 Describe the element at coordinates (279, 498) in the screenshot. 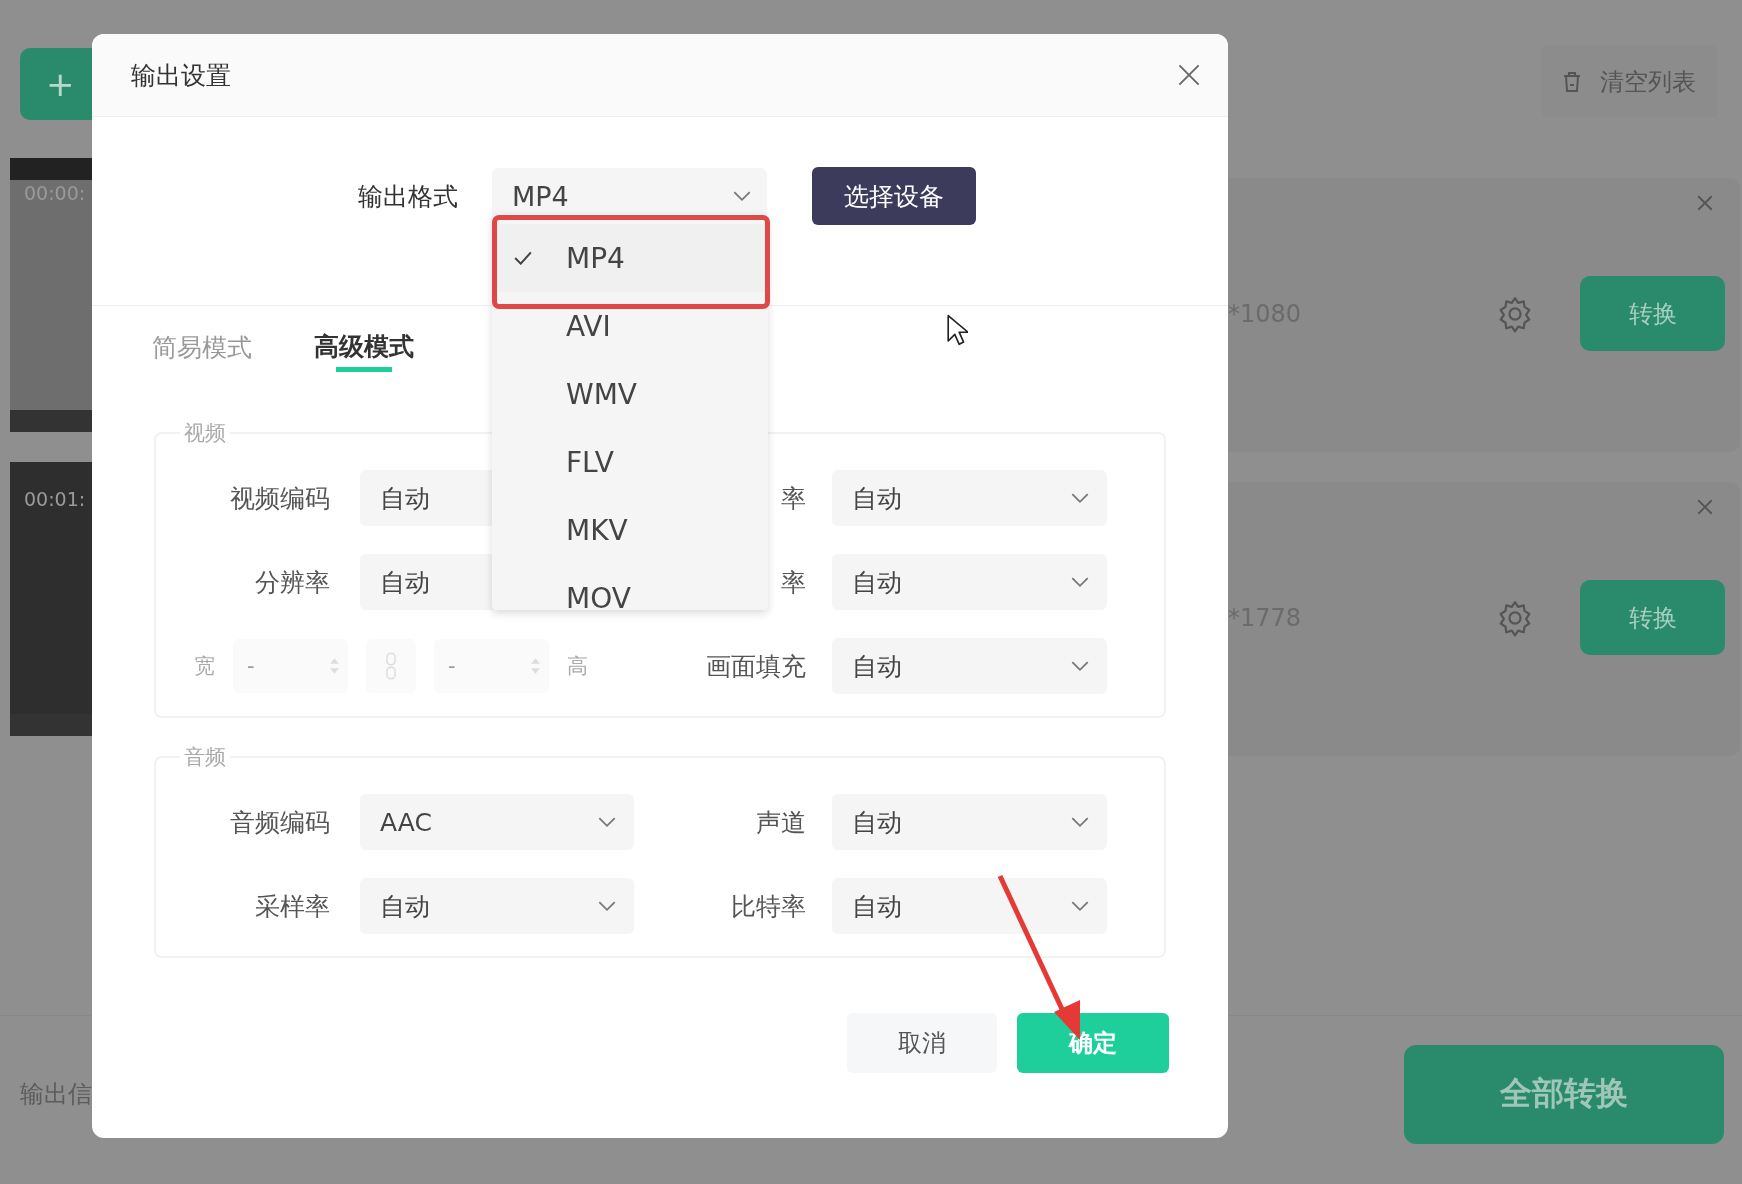

I see `field-label: 视频编码` at that location.